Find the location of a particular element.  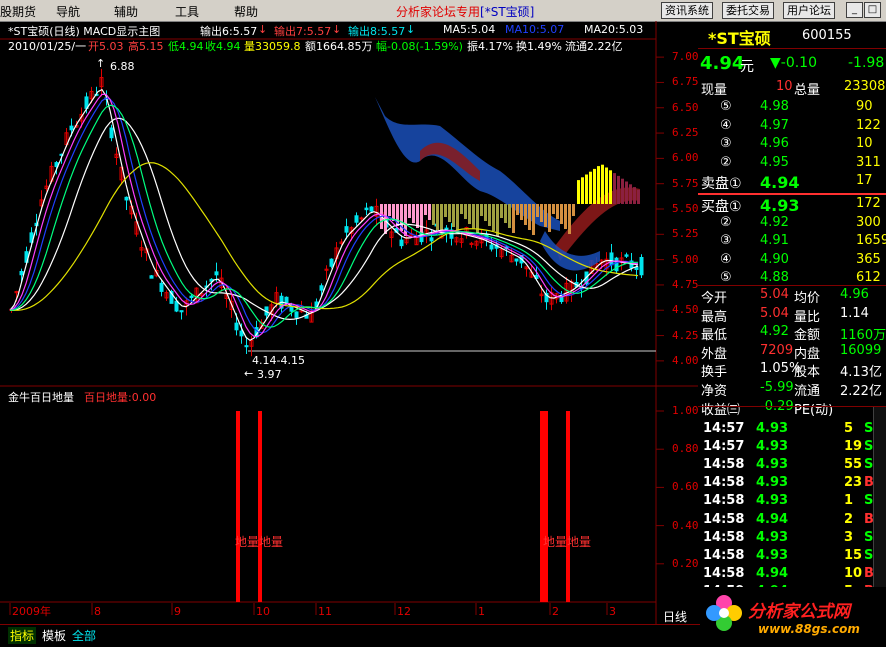

menu-item-tools: 工具 is located at coordinates (187, 11).